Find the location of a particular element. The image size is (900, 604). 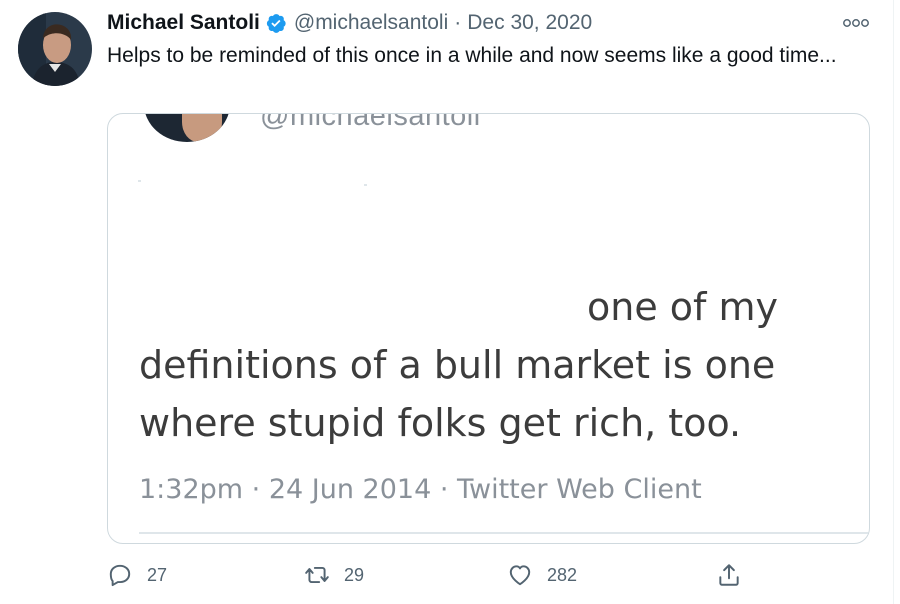

quote-line-1: one of my is located at coordinates (683, 307).